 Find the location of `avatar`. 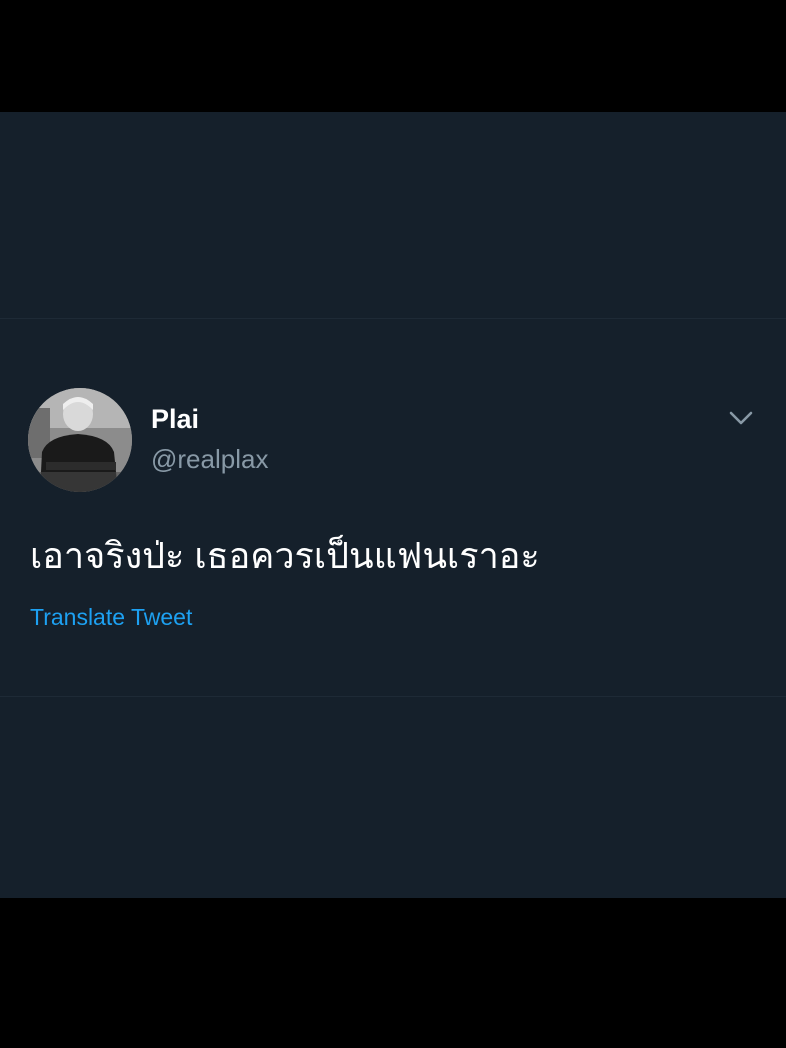

avatar is located at coordinates (80, 440).